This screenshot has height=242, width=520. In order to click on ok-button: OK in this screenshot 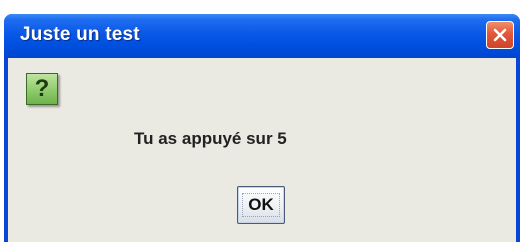, I will do `click(261, 205)`.